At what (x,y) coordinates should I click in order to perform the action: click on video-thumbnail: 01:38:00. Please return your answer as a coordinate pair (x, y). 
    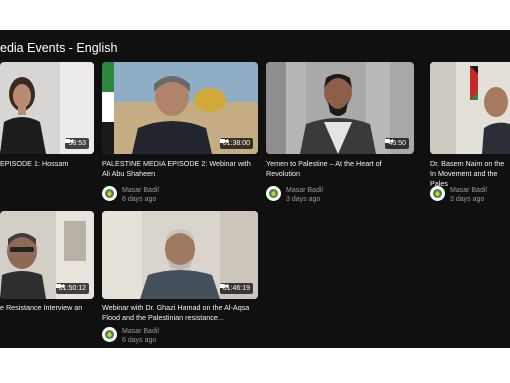
    Looking at the image, I should click on (180, 108).